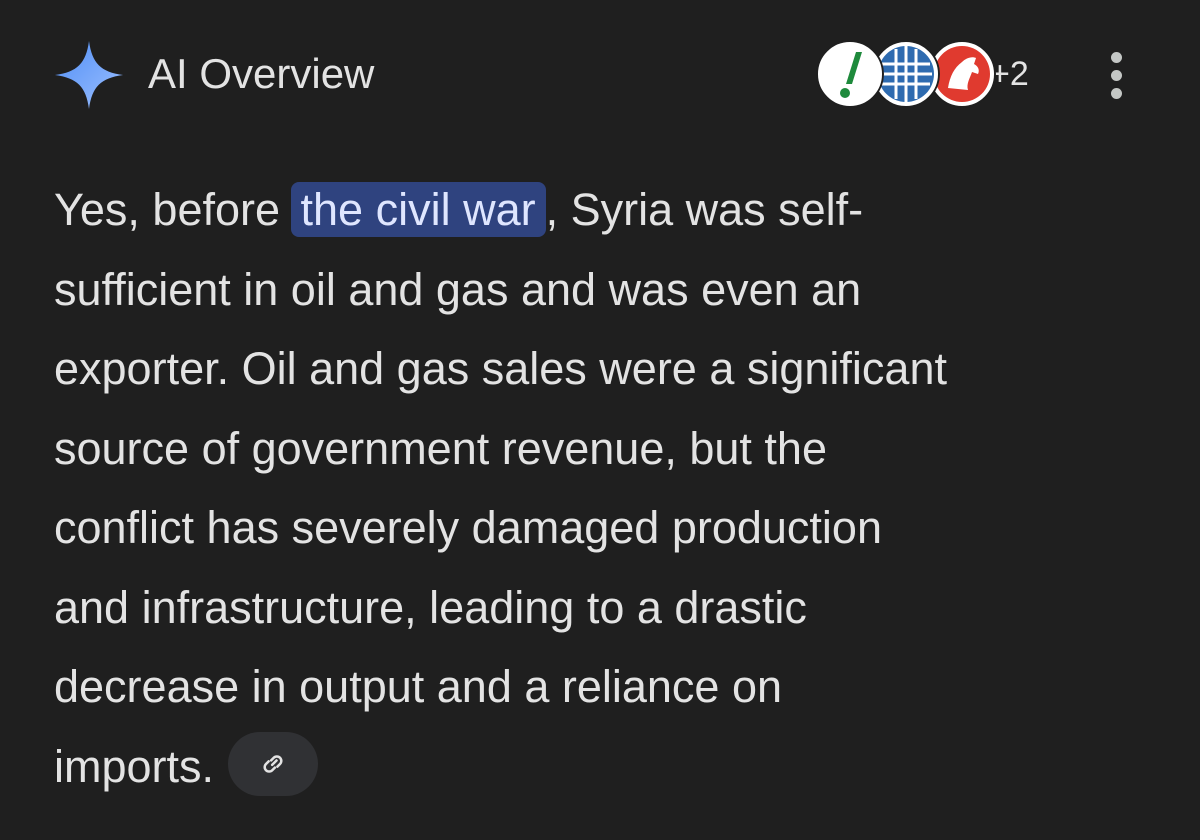 This screenshot has height=840, width=1200. Describe the element at coordinates (418, 209) in the screenshot. I see `highlighted-phrase: the civil war` at that location.